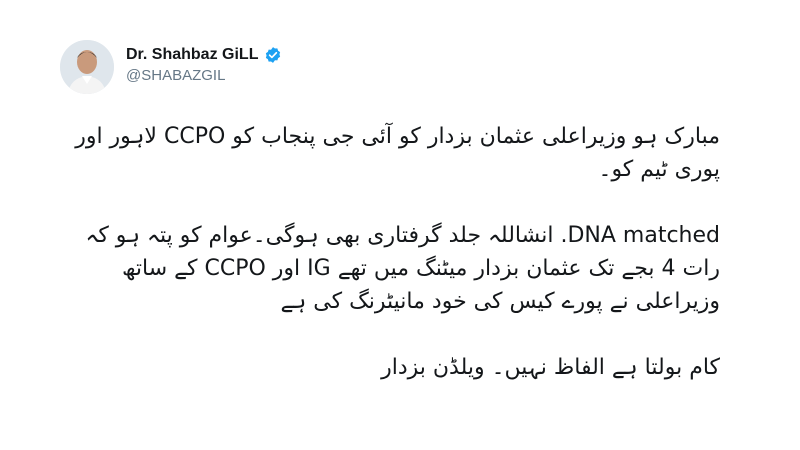  What do you see at coordinates (204, 75) in the screenshot?
I see `author-handle: @SHABAZGIL` at bounding box center [204, 75].